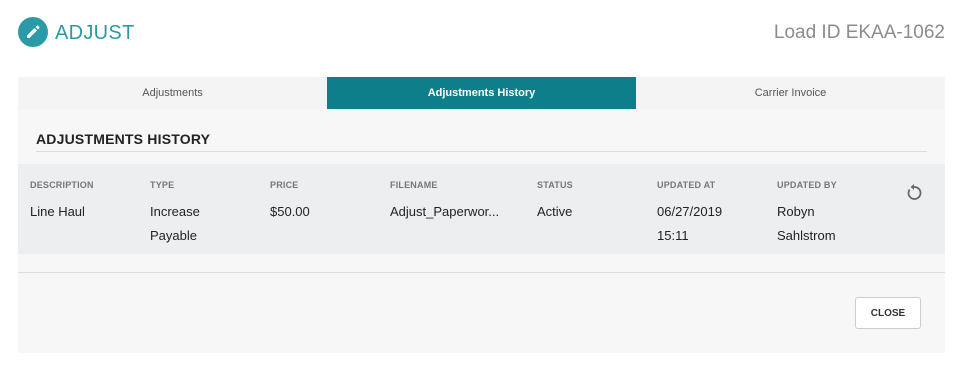 The width and height of the screenshot is (962, 370). I want to click on undo-icon, so click(914, 193).